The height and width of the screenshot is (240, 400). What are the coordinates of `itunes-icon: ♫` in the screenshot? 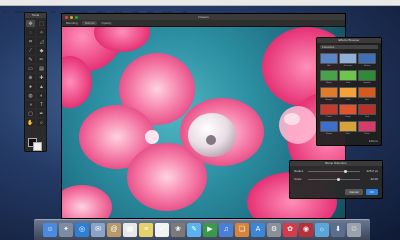 It's located at (226, 230).